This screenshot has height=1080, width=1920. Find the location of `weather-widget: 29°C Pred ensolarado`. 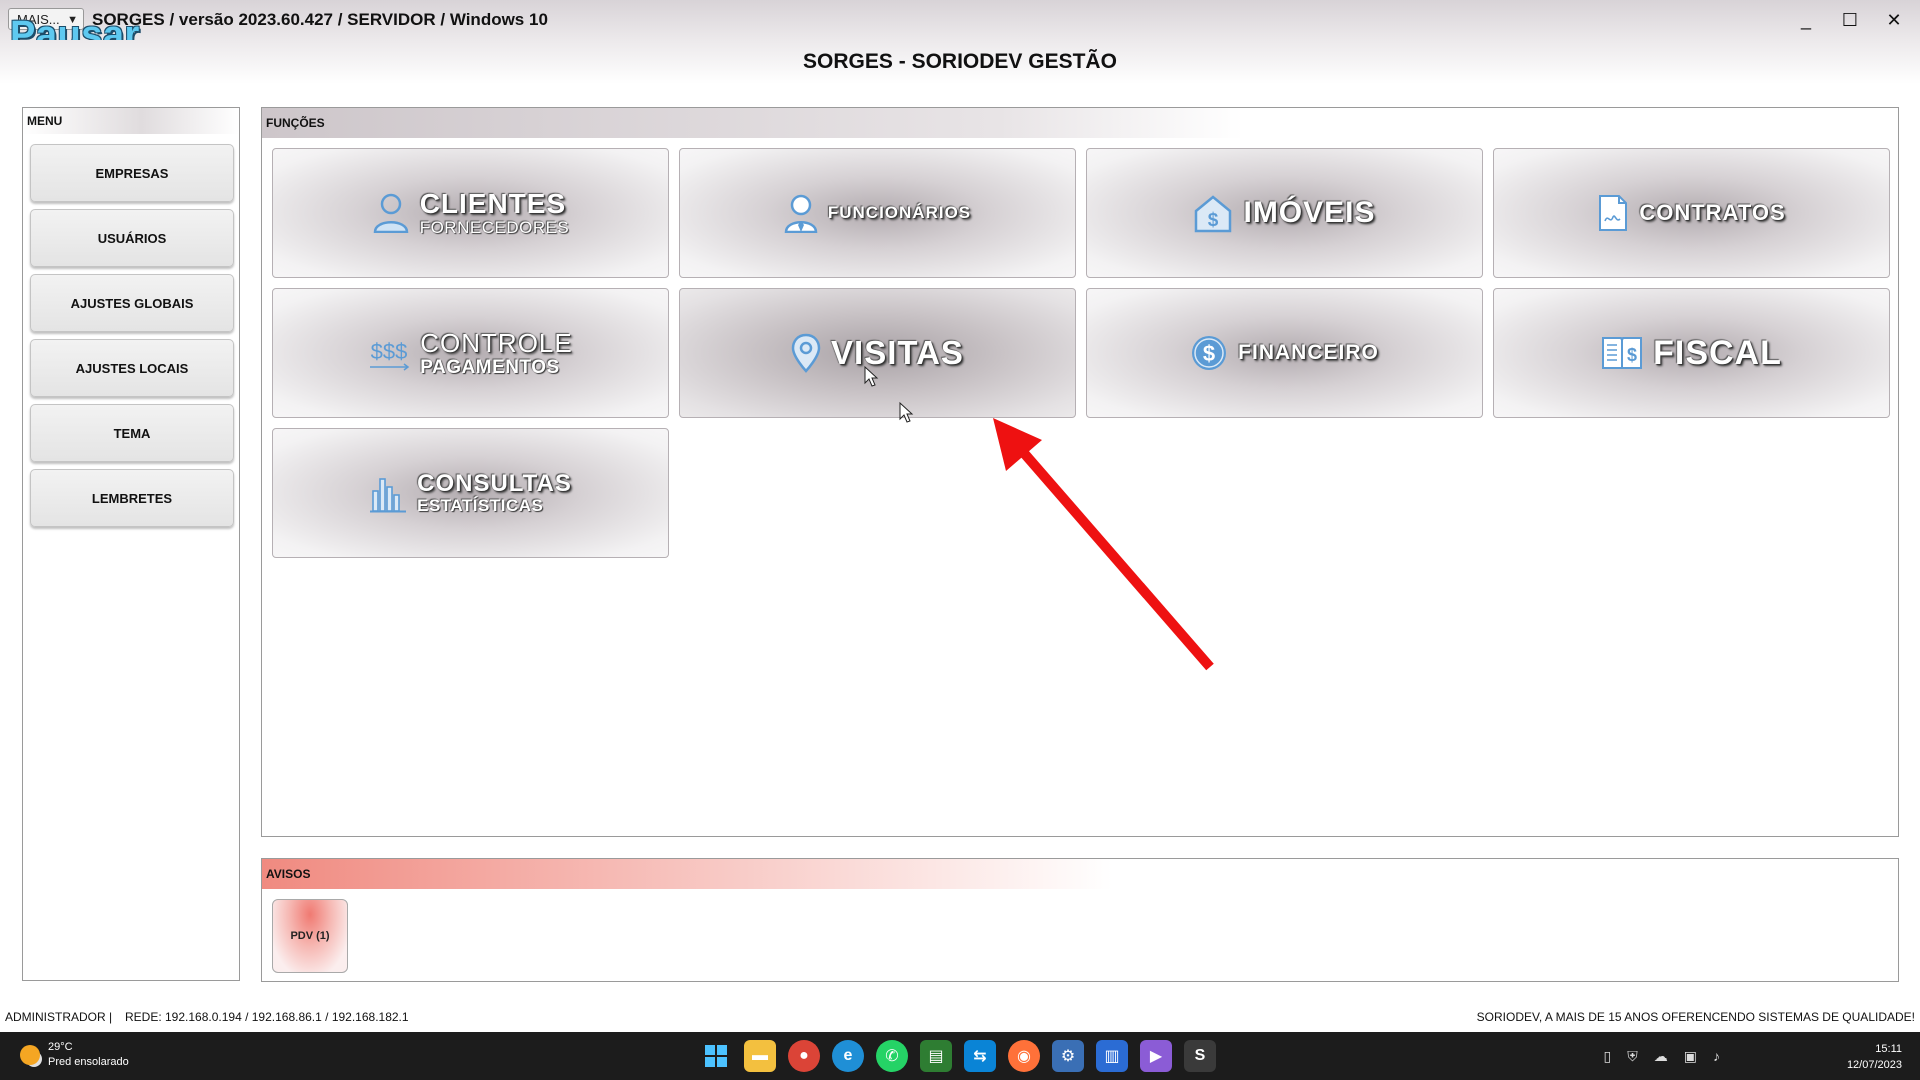

weather-widget: 29°C Pred ensolarado is located at coordinates (74, 1055).